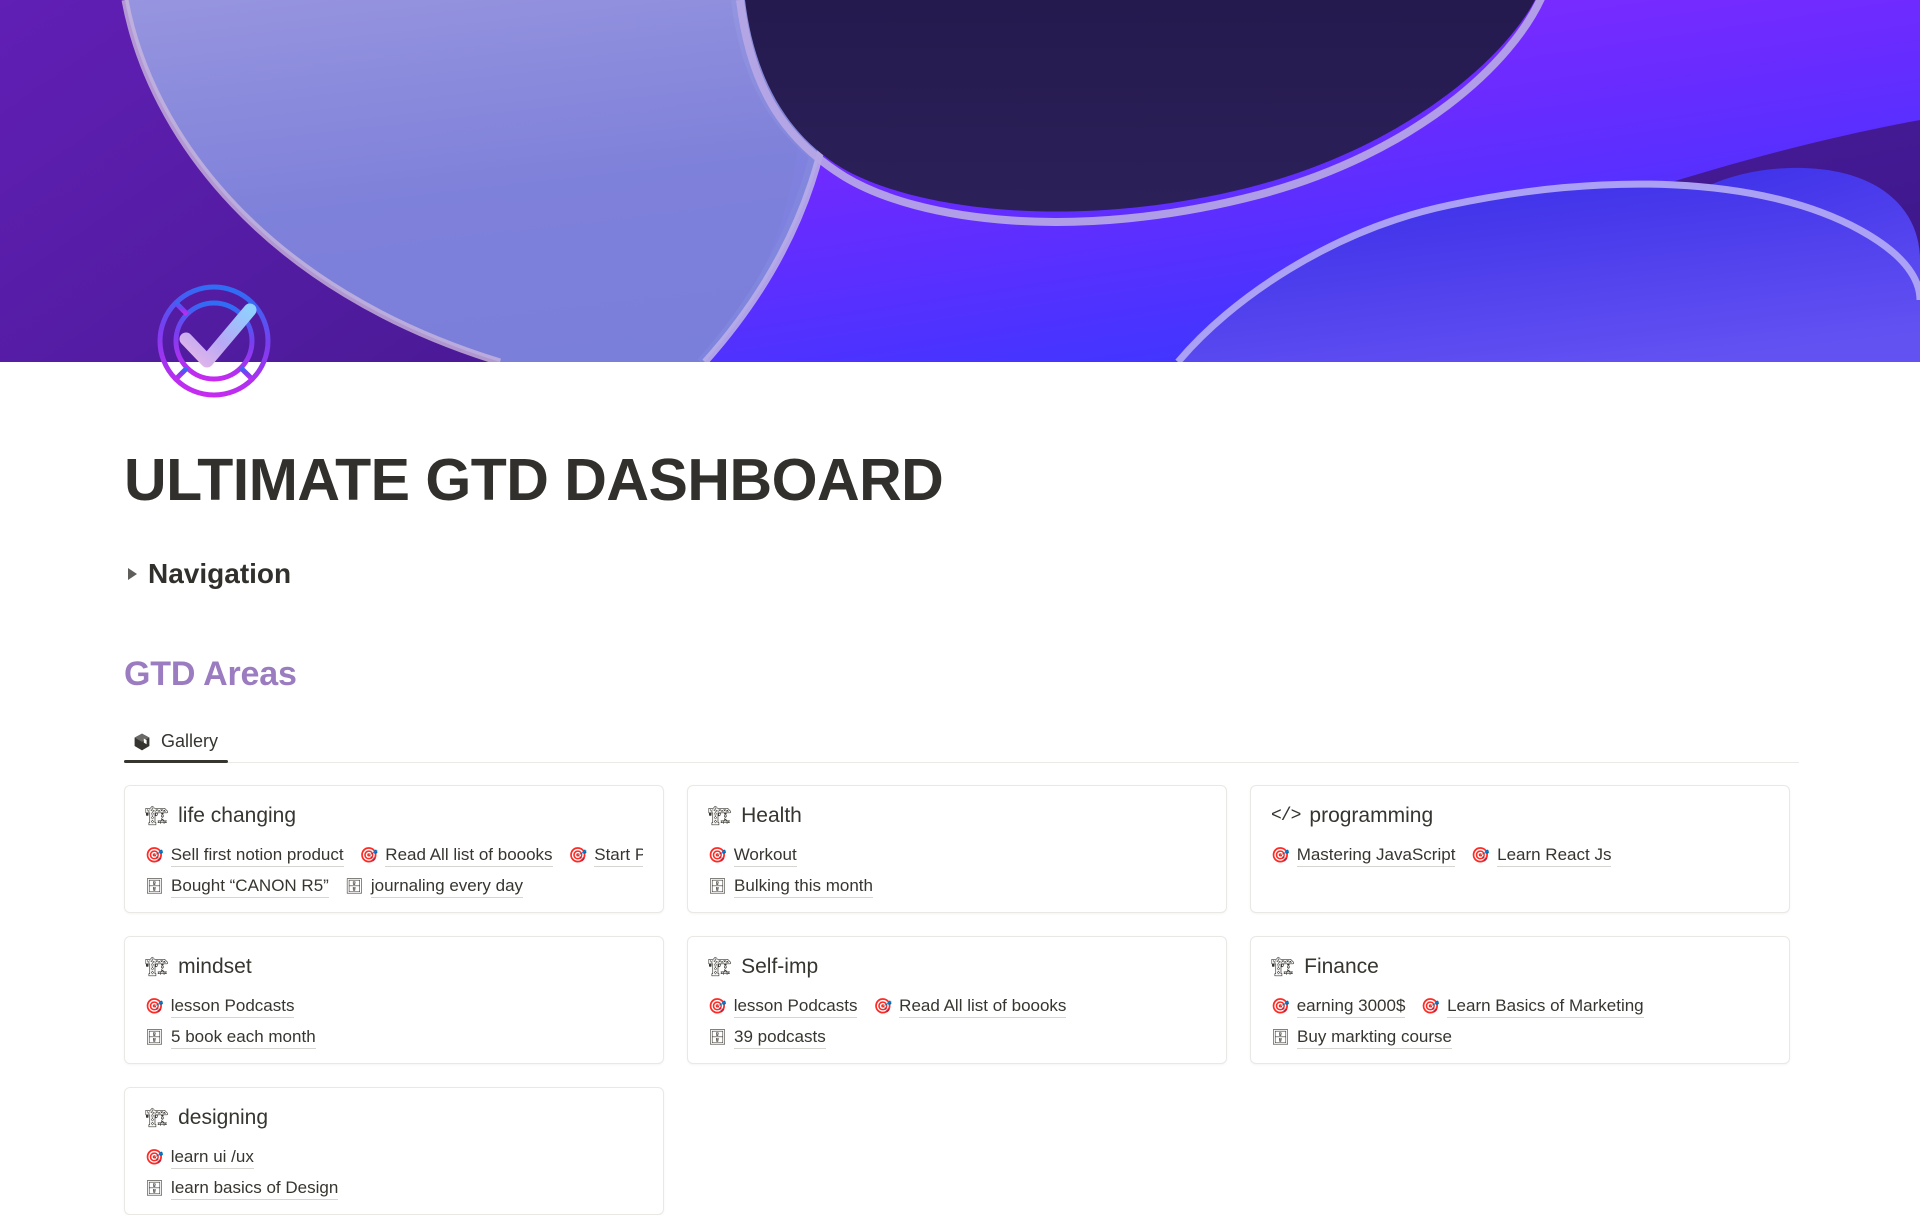  What do you see at coordinates (223, 1118) in the screenshot?
I see `gallery-card-title-text: designing` at bounding box center [223, 1118].